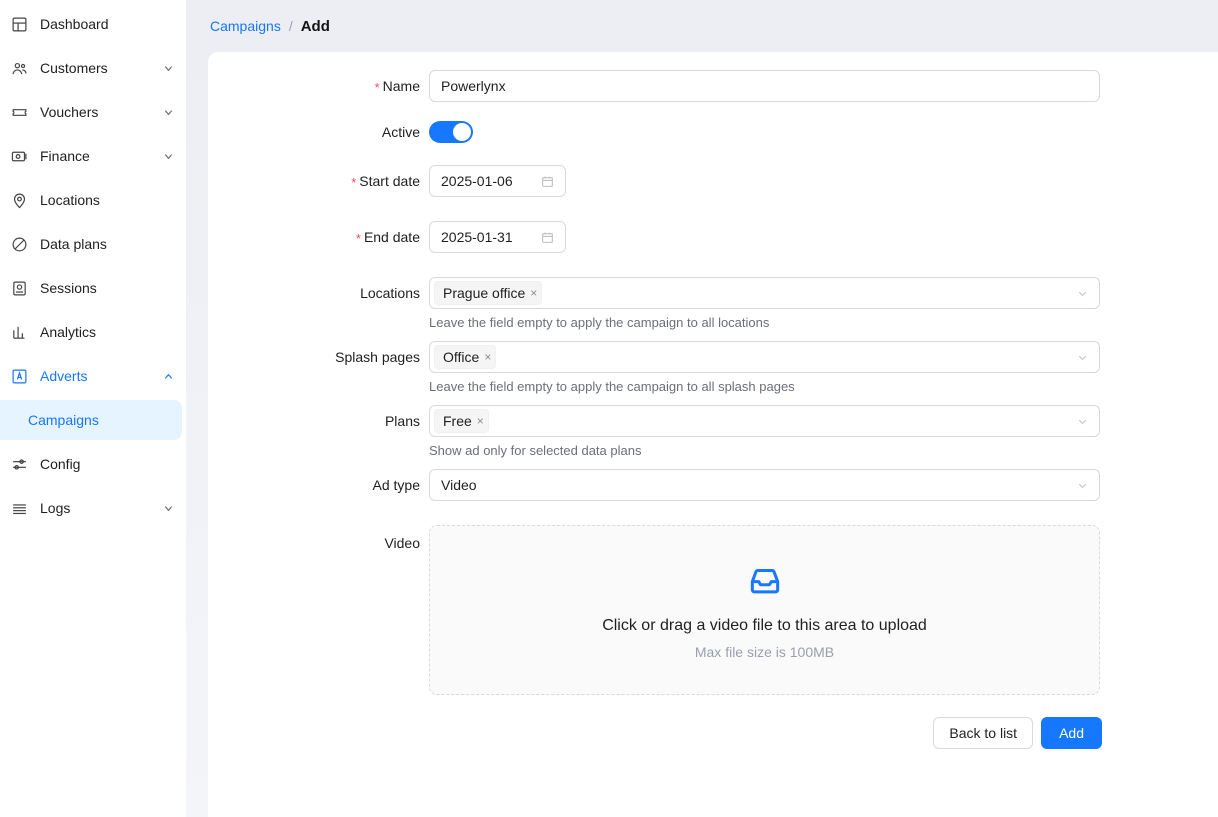 This screenshot has width=1218, height=817. I want to click on sidebar-item-sessions: Sessions, so click(93, 288).